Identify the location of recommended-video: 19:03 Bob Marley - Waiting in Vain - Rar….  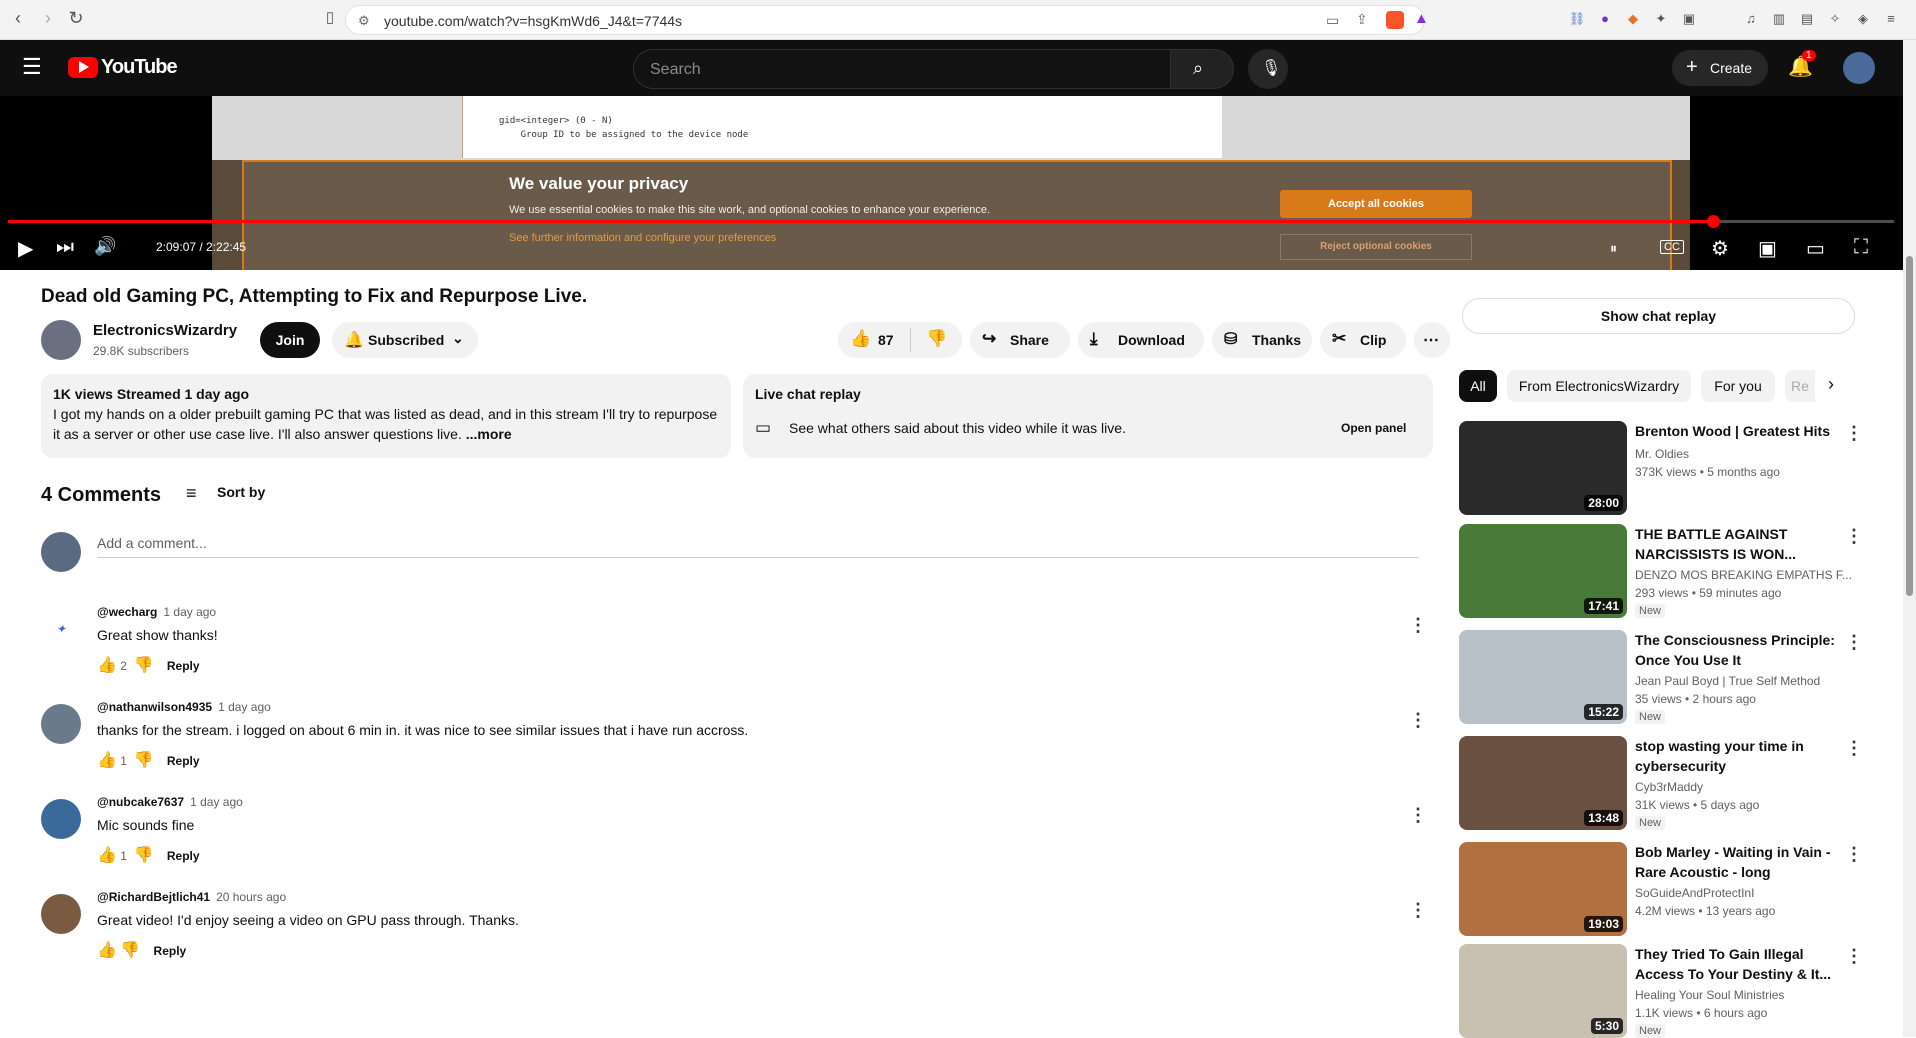
(1661, 890).